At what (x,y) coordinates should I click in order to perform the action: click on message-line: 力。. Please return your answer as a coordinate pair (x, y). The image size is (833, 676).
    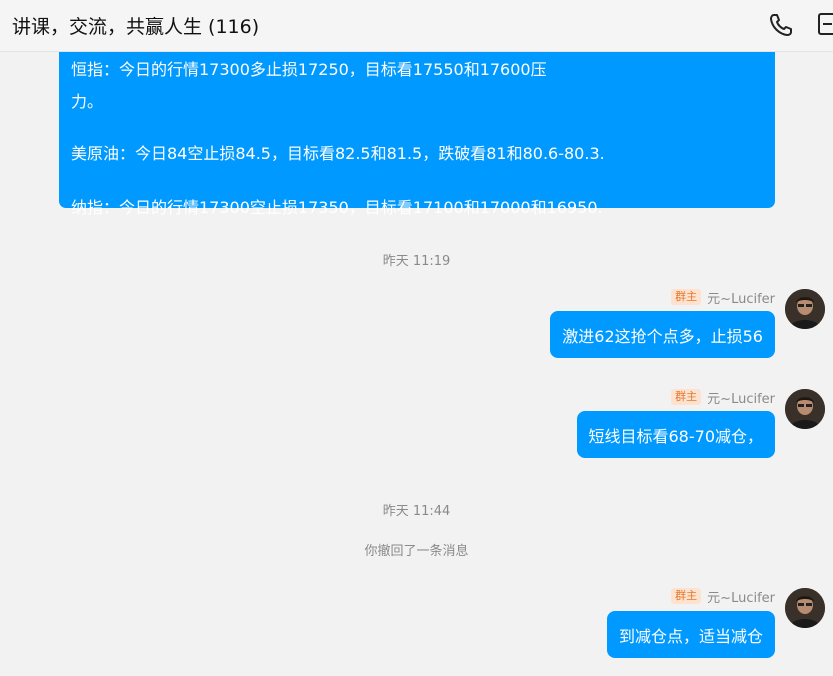
    Looking at the image, I should click on (87, 101).